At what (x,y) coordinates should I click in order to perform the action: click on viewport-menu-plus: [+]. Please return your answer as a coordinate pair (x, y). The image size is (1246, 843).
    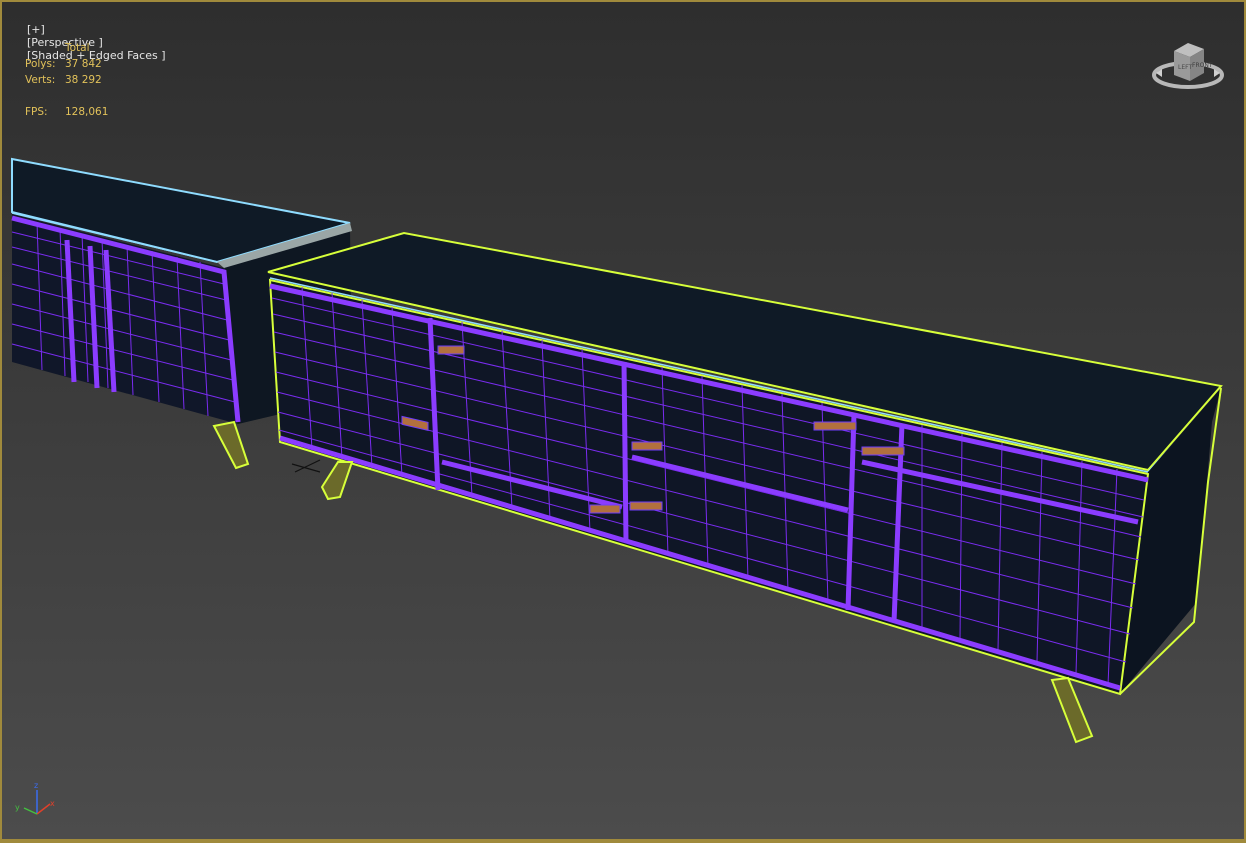
    Looking at the image, I should click on (36, 29).